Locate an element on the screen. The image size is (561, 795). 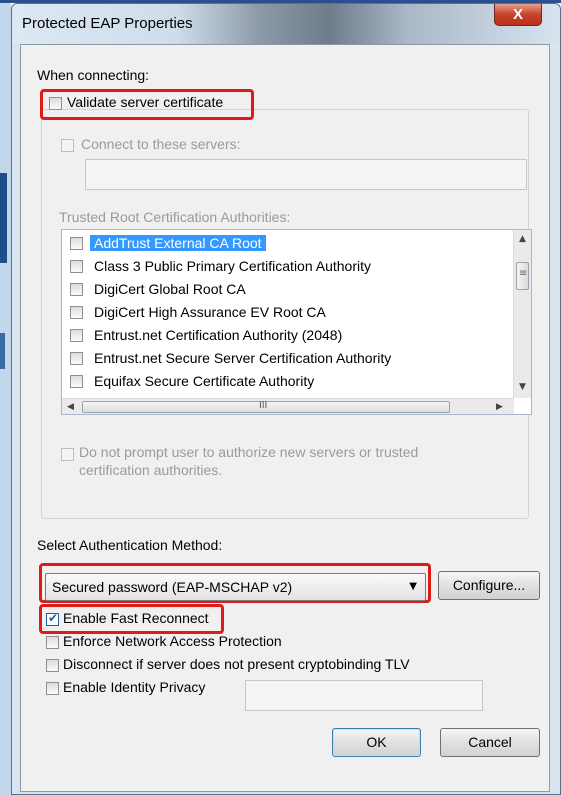
list-item: DigiCert High Assurance EV Root CA is located at coordinates (282, 313).